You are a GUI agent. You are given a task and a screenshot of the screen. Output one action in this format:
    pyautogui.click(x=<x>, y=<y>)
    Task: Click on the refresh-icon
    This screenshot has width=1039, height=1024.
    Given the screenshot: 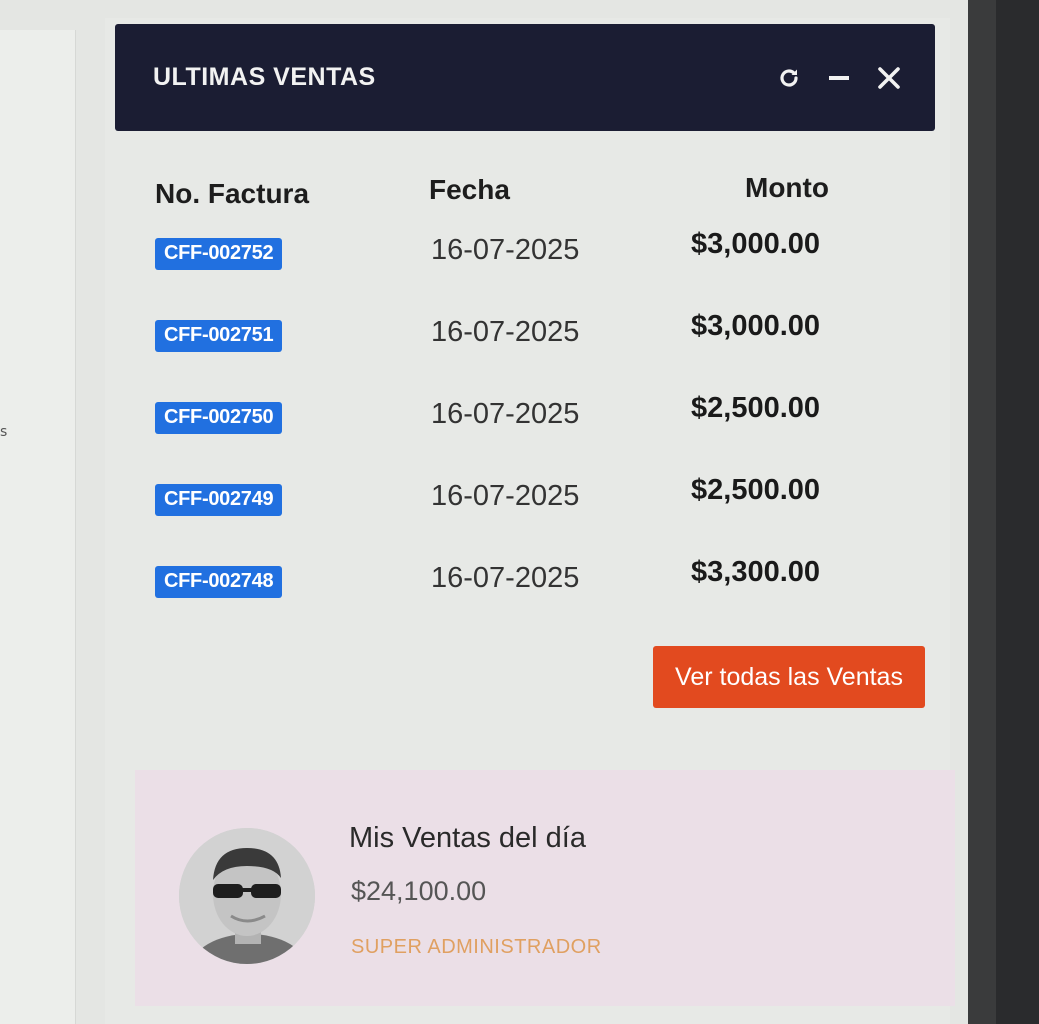 What is the action you would take?
    pyautogui.click(x=789, y=78)
    